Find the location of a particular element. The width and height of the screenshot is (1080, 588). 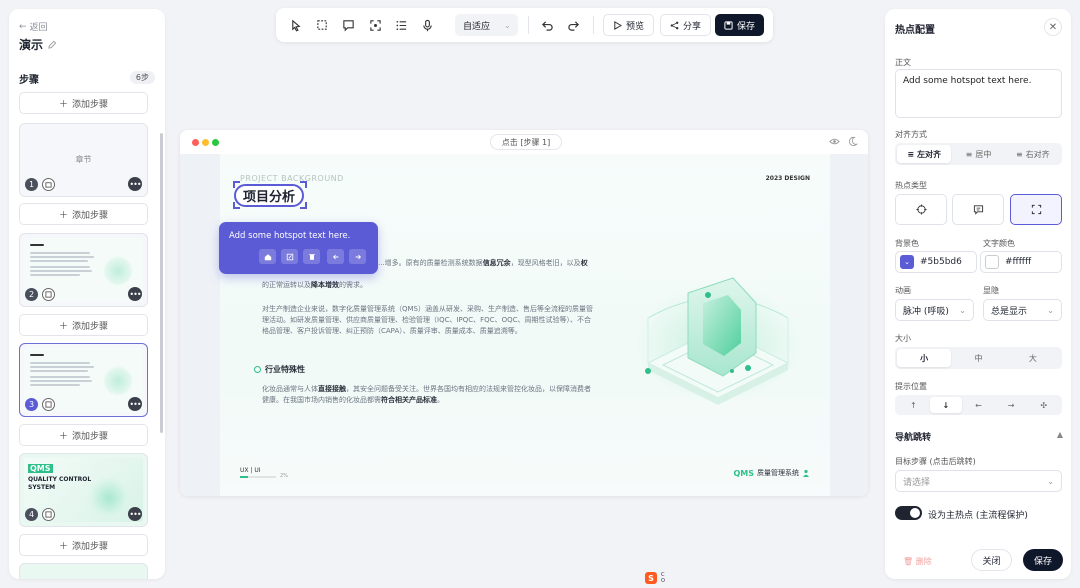

arrow-right-icon is located at coordinates (357, 256).